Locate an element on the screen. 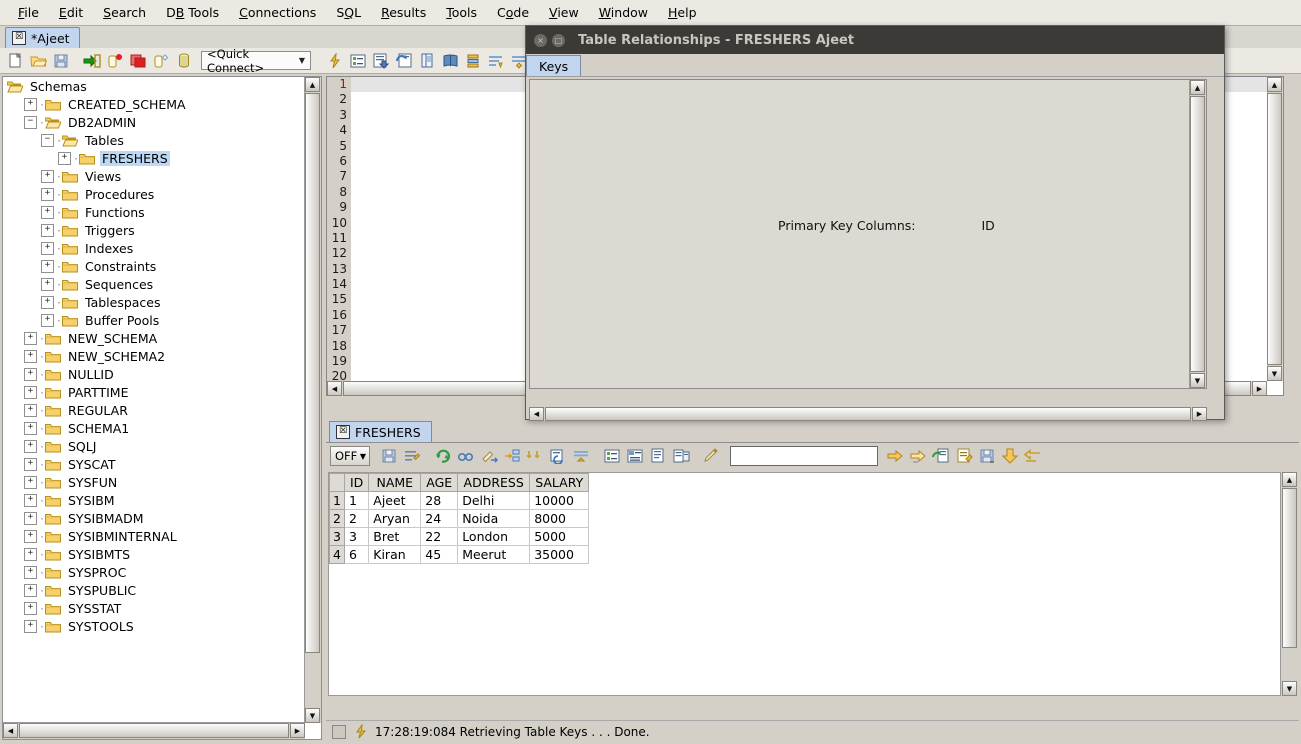  tree-vertical-scrollbar: ▲ ▼ is located at coordinates (312, 400).